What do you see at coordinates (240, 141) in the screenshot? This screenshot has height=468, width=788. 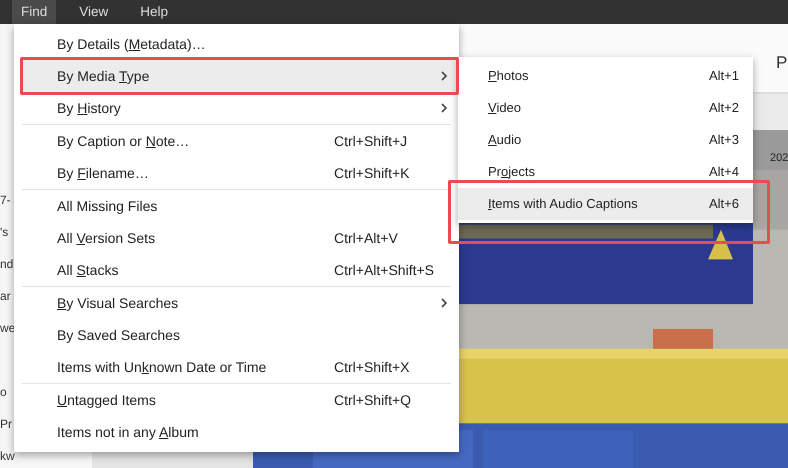 I see `menu-item: By Caption or Note… Ctrl+Shift+J` at bounding box center [240, 141].